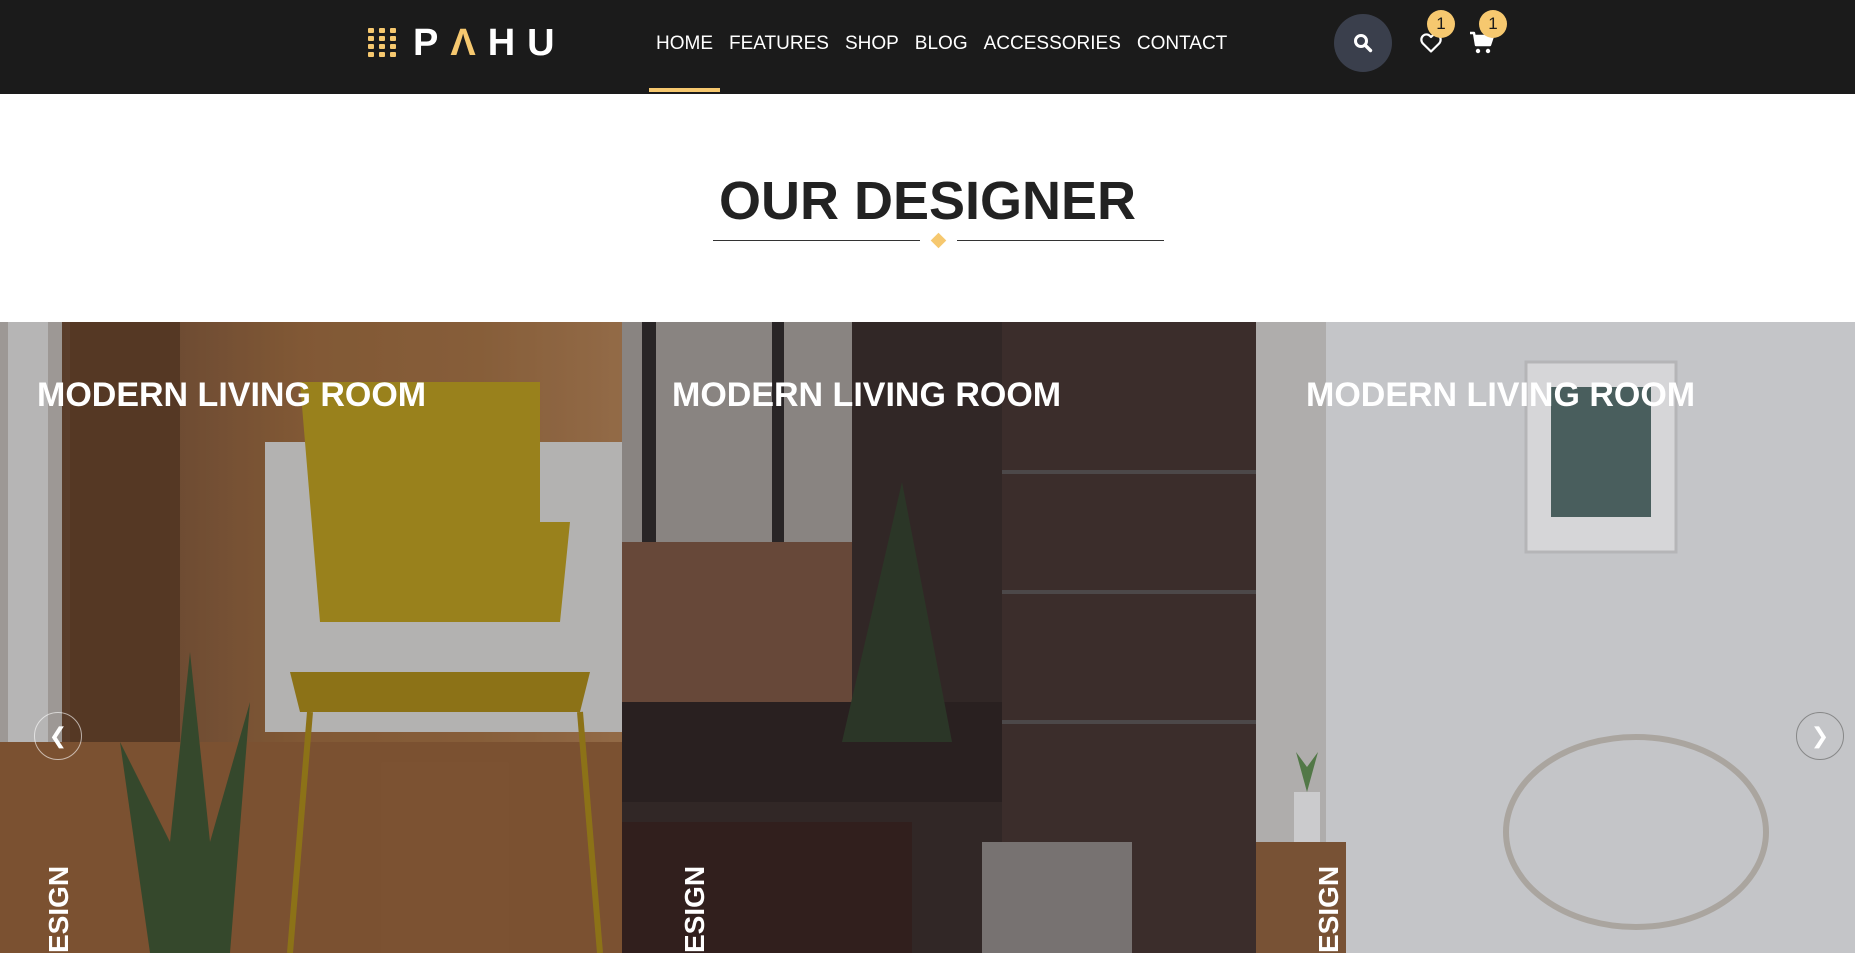 This screenshot has height=953, width=1855. What do you see at coordinates (432, 43) in the screenshot?
I see `logo-letter-p: P` at bounding box center [432, 43].